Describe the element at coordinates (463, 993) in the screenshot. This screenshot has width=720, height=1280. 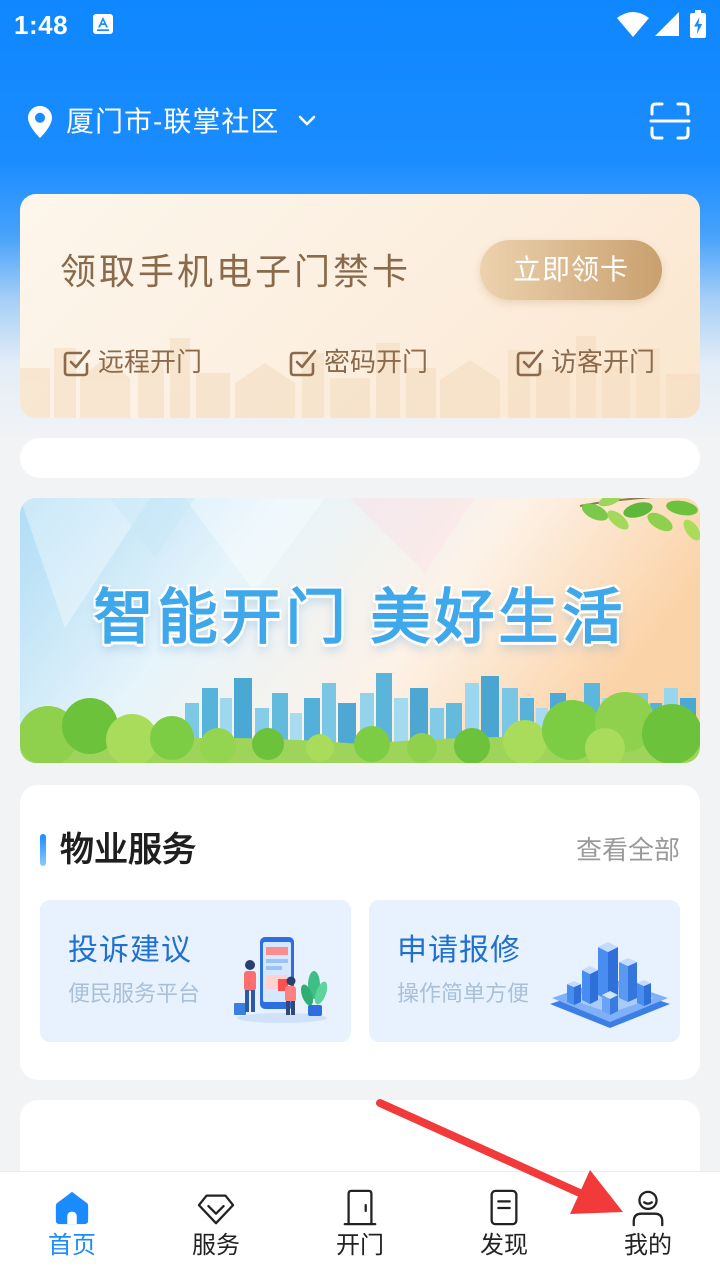
I see `tile-subtitle: 操作简单方便` at that location.